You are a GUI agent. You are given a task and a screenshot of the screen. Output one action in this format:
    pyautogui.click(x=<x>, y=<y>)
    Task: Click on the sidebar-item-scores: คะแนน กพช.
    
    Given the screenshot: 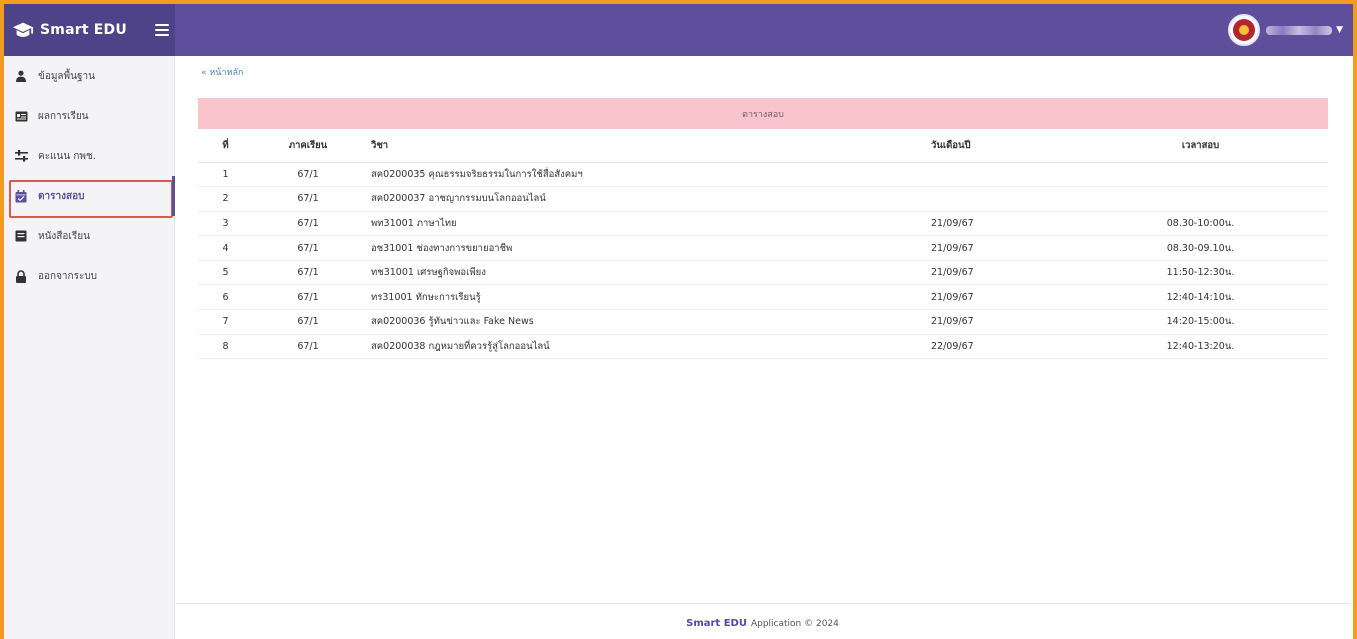 What is the action you would take?
    pyautogui.click(x=89, y=156)
    